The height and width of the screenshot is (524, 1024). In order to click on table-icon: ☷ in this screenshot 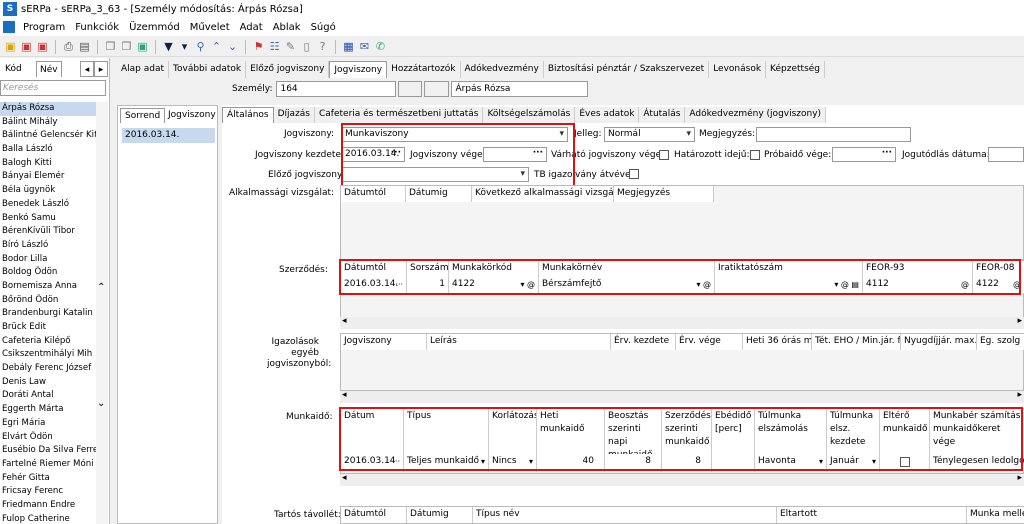, I will do `click(274, 46)`.